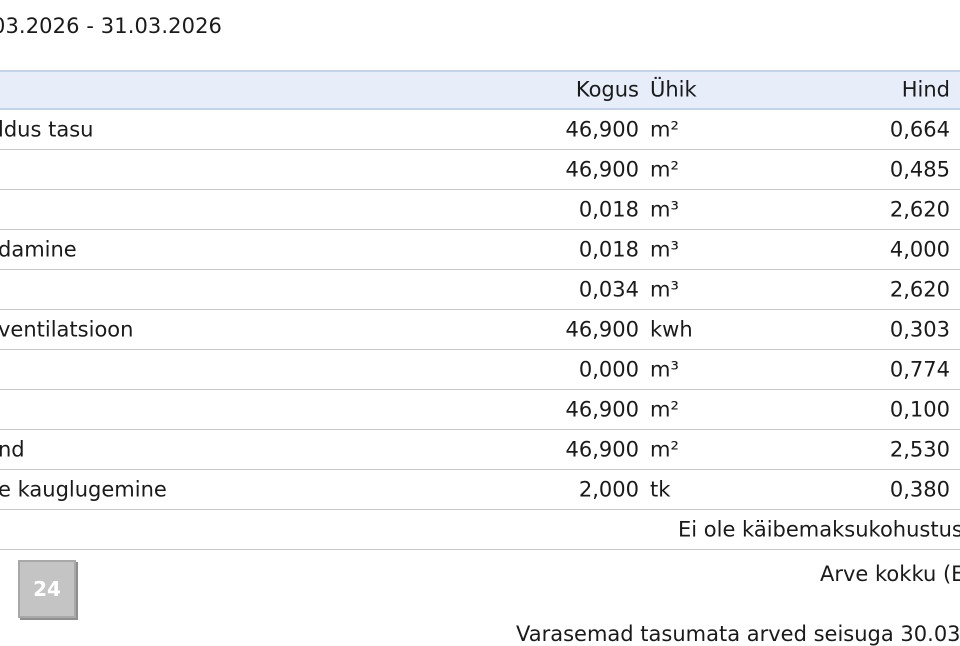 The width and height of the screenshot is (960, 646). What do you see at coordinates (607, 89) in the screenshot?
I see `header-quantity: Kogus` at bounding box center [607, 89].